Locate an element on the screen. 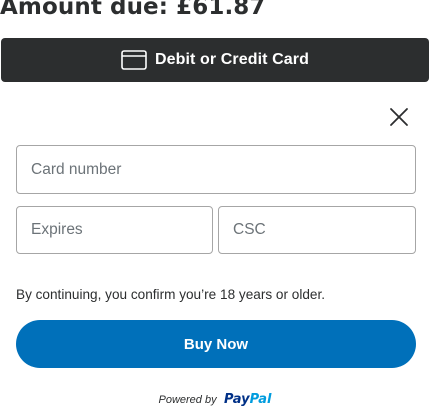  powered-by-paypal: Powered by PayPal is located at coordinates (215, 399).